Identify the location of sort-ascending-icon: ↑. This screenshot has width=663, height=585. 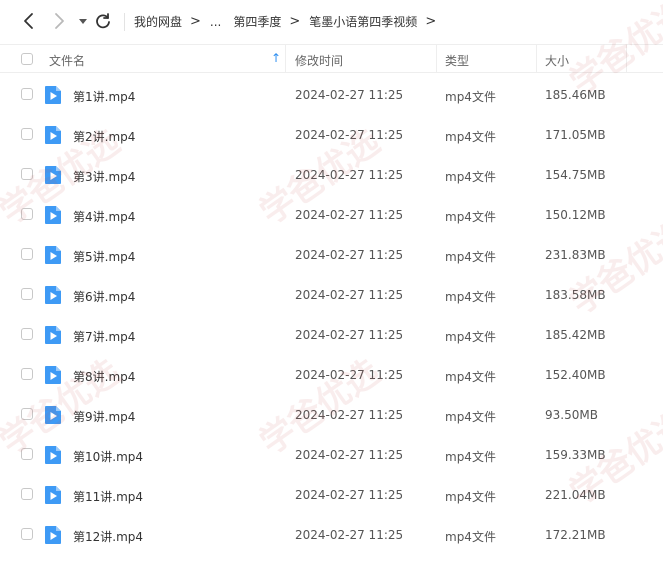
(276, 58).